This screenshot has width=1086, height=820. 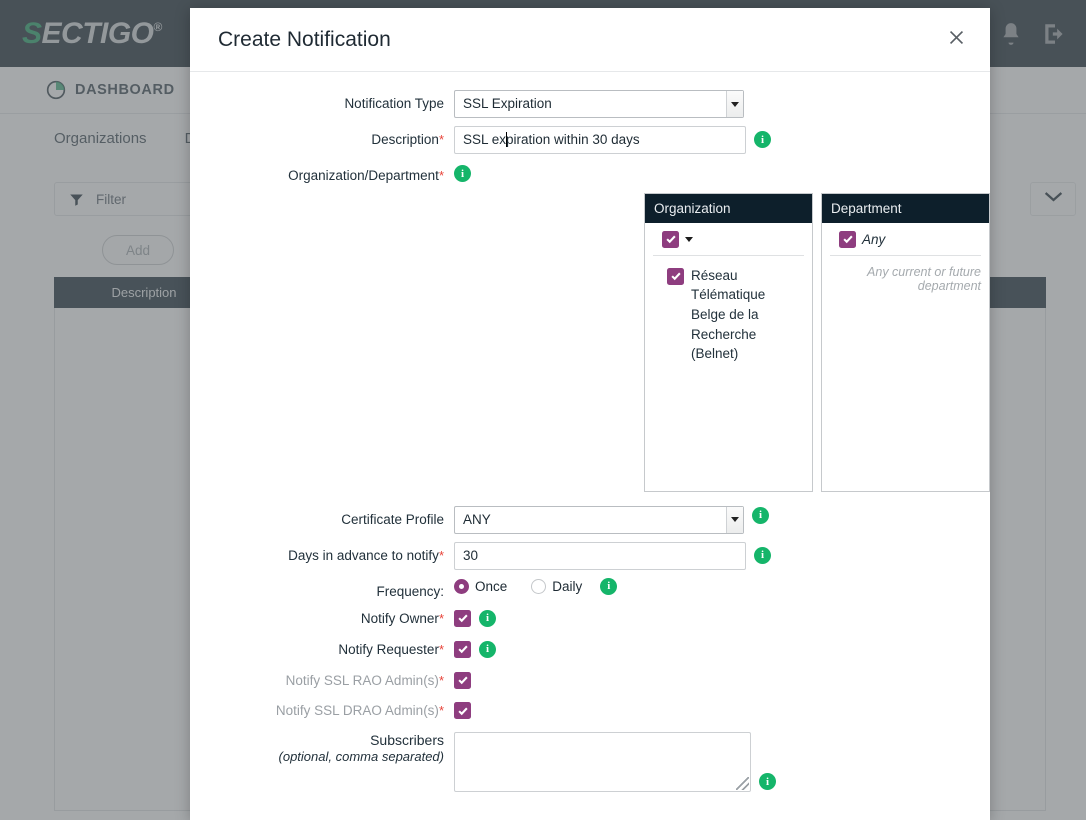 I want to click on org-dept-info-icon: i, so click(x=462, y=173).